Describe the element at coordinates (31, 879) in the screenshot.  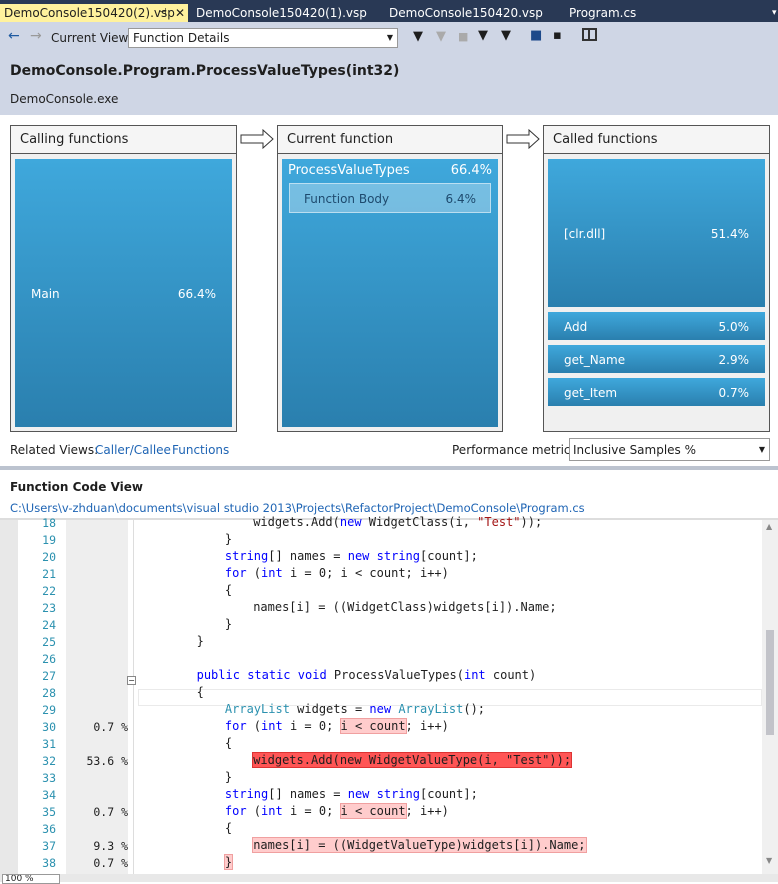
I see `zoom-select: 100 %` at that location.